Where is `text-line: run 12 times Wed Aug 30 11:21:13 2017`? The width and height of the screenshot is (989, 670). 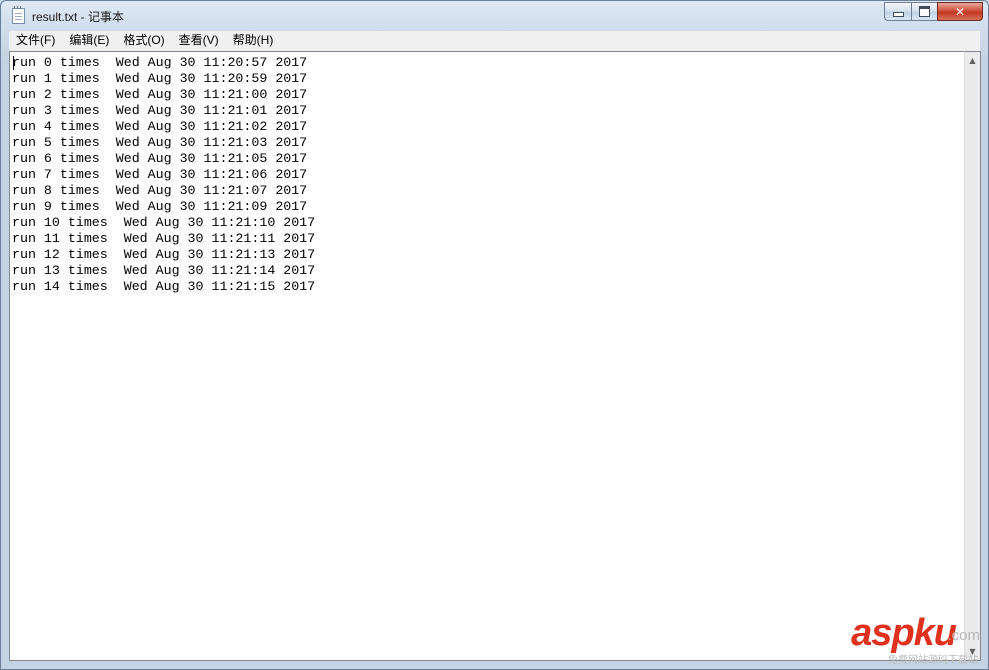
text-line: run 12 times Wed Aug 30 11:21:13 2017 is located at coordinates (164, 254).